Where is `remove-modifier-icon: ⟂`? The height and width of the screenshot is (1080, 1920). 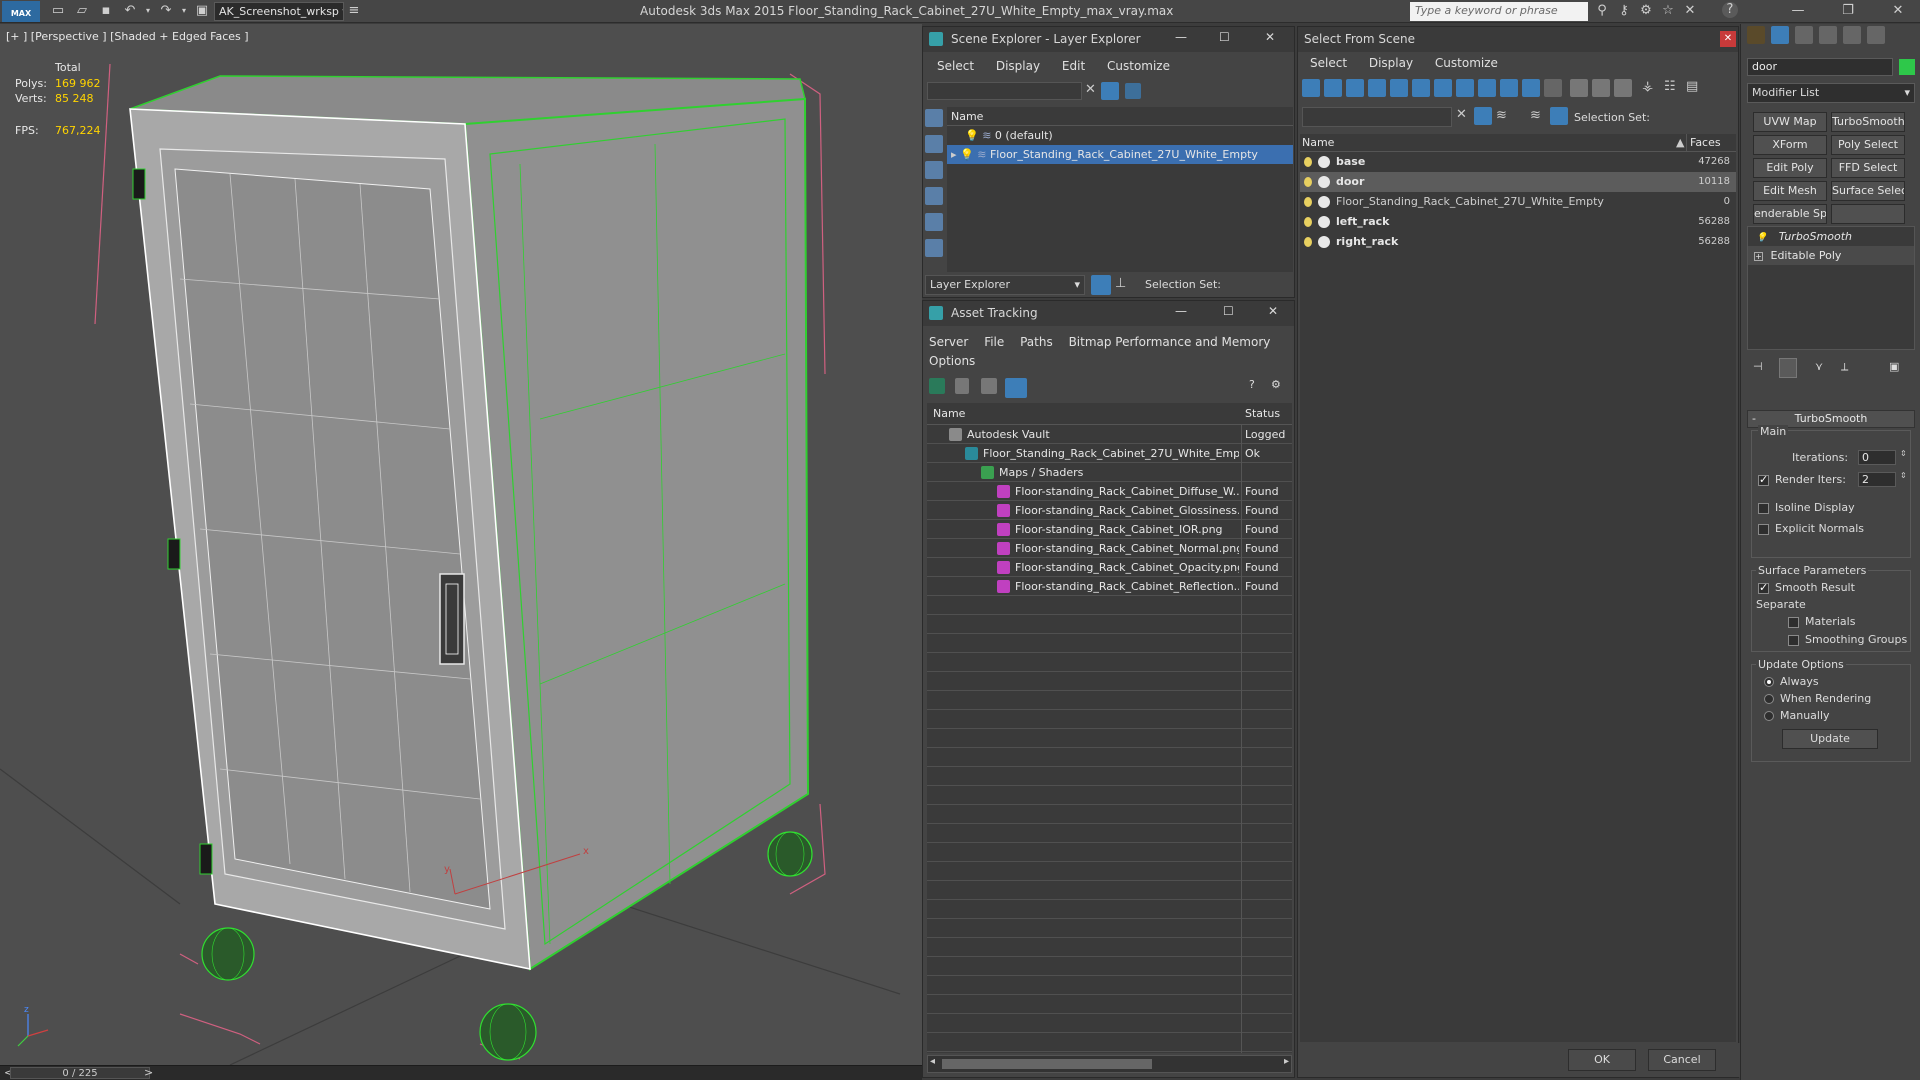 remove-modifier-icon: ⟂ is located at coordinates (1844, 367).